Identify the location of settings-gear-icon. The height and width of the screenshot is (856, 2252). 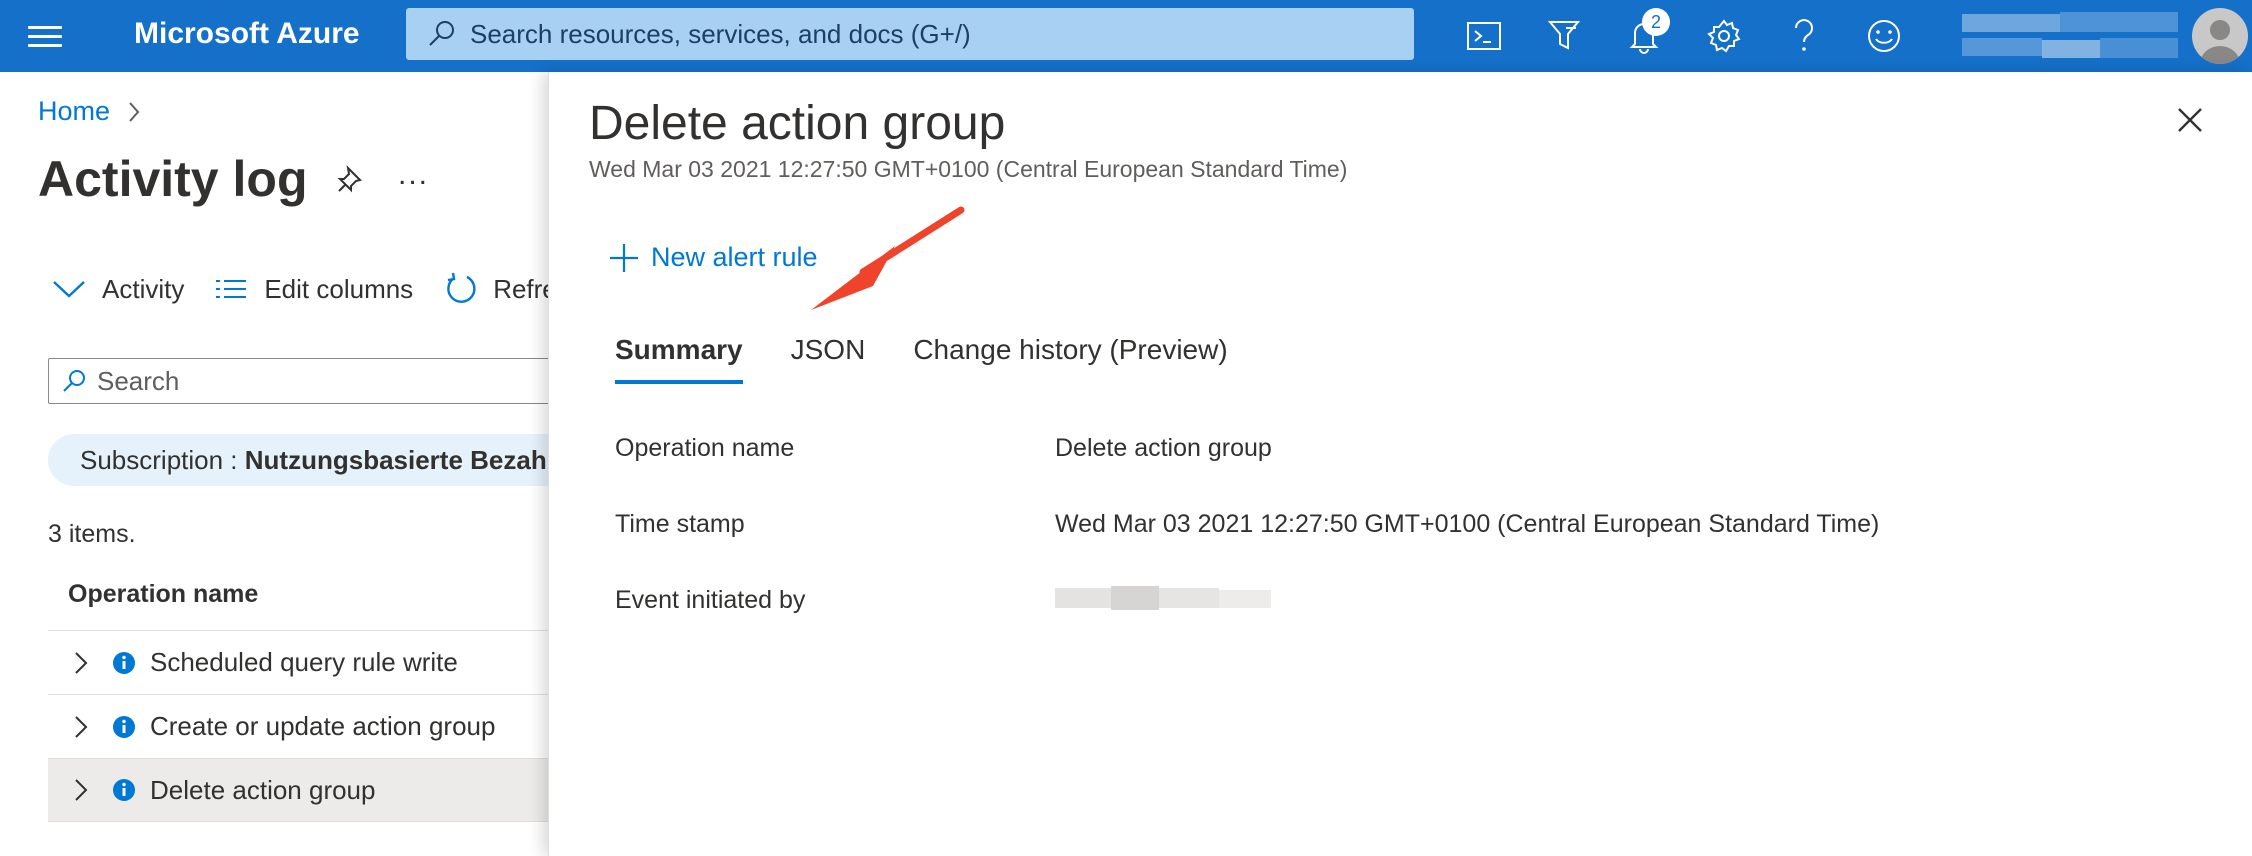
(1724, 36).